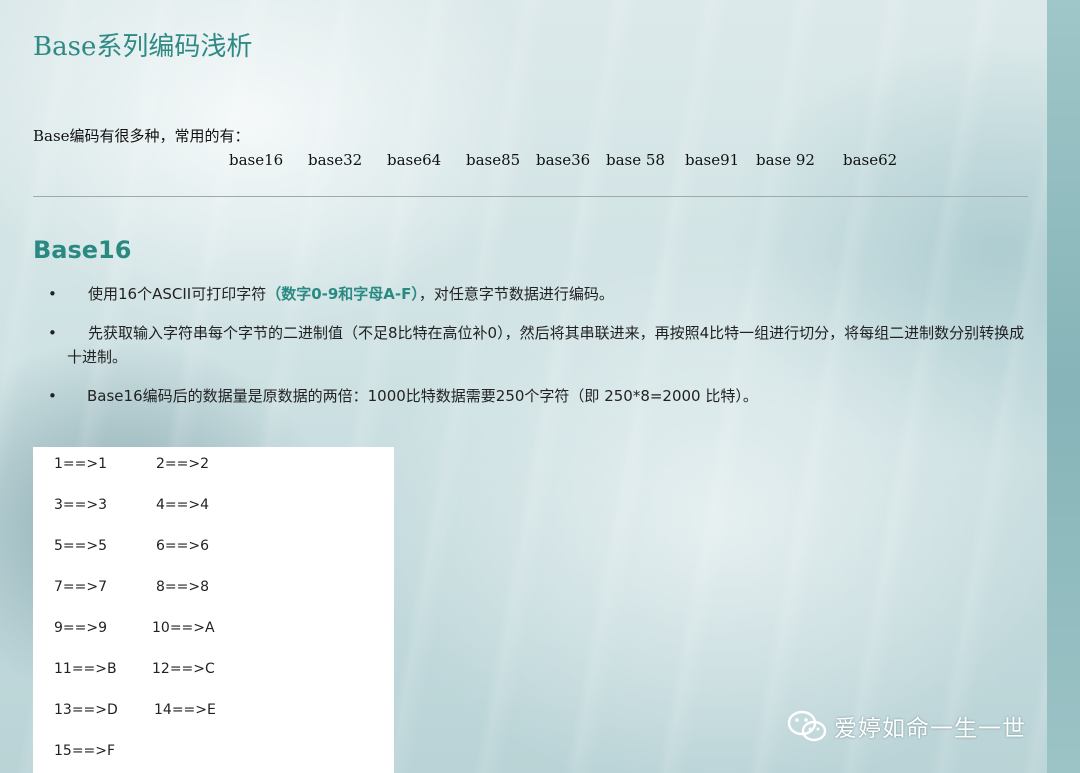 This screenshot has width=1080, height=773. Describe the element at coordinates (81, 505) in the screenshot. I see `mapping-cell: 3==>3` at that location.